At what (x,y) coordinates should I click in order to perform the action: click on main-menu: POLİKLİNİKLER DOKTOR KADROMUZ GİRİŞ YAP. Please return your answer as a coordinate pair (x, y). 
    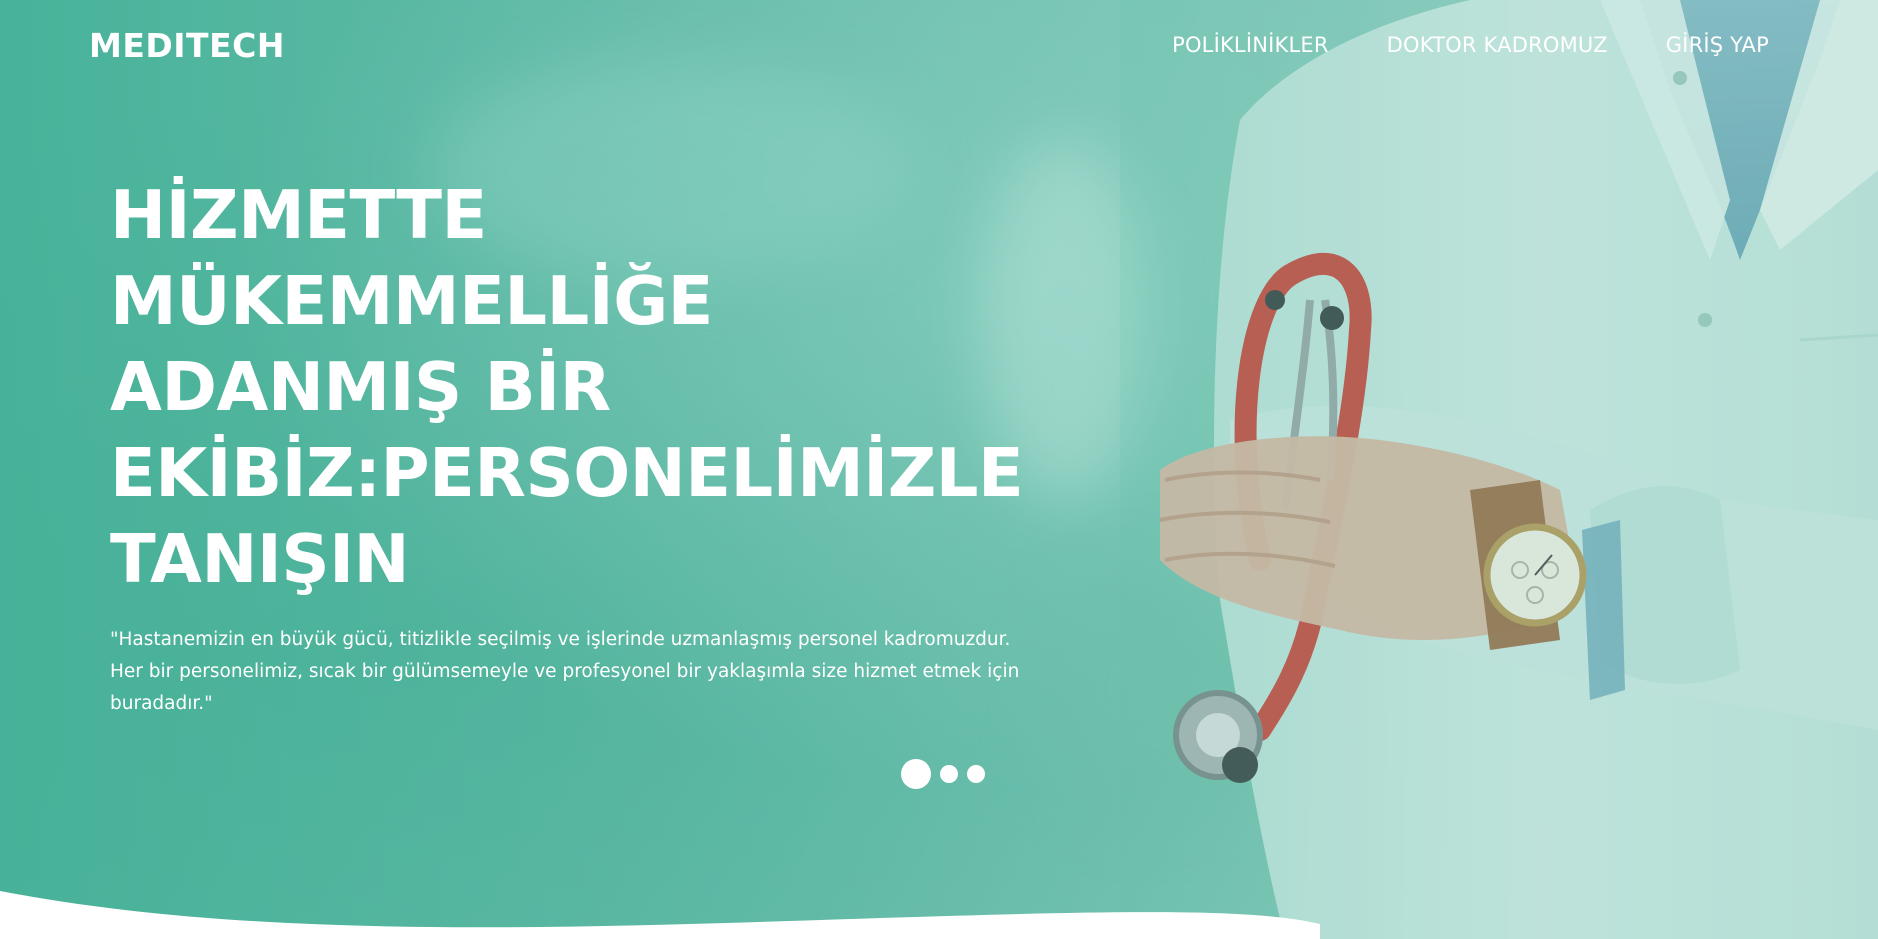
    Looking at the image, I should click on (1470, 45).